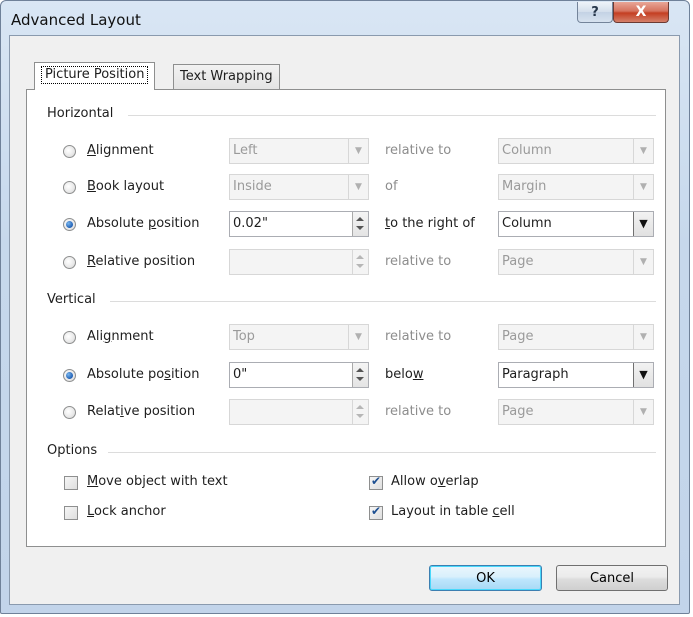 The height and width of the screenshot is (617, 693). I want to click on tab-text-wrapping: Text Wrapping, so click(226, 77).